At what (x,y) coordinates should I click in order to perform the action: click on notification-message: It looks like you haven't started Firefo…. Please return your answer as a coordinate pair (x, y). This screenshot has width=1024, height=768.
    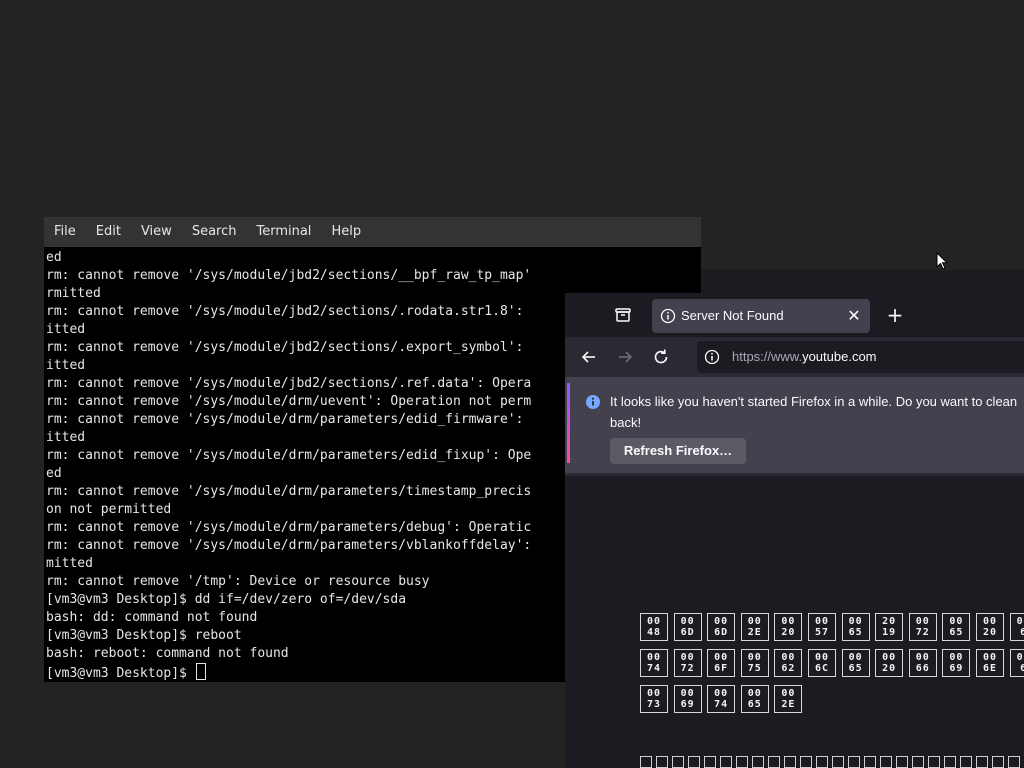
    Looking at the image, I should click on (817, 412).